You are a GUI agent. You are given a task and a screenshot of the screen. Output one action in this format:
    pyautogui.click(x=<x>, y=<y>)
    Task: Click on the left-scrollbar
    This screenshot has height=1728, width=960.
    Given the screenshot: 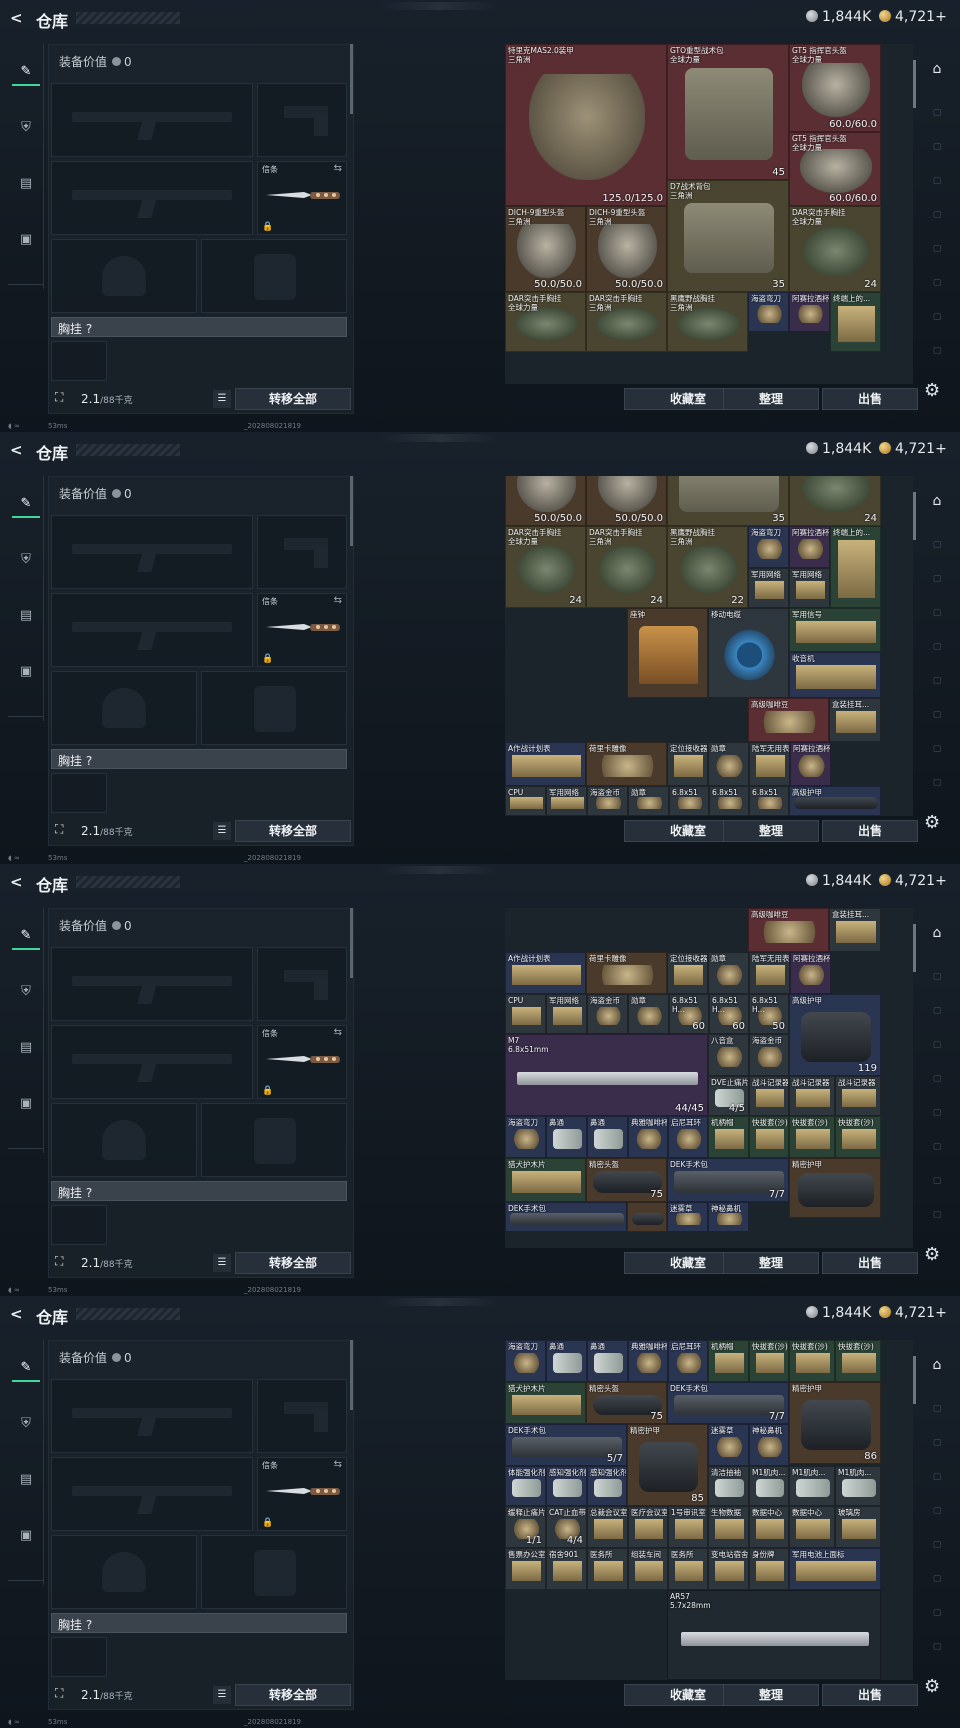 What is the action you would take?
    pyautogui.click(x=351, y=79)
    